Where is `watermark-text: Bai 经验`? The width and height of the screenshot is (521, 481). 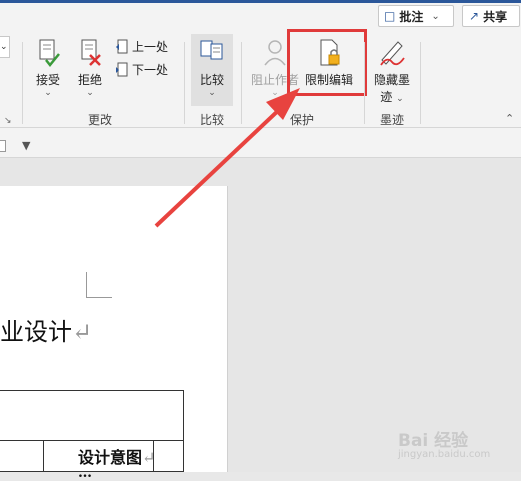
watermark-text: Bai 经验 is located at coordinates (433, 441).